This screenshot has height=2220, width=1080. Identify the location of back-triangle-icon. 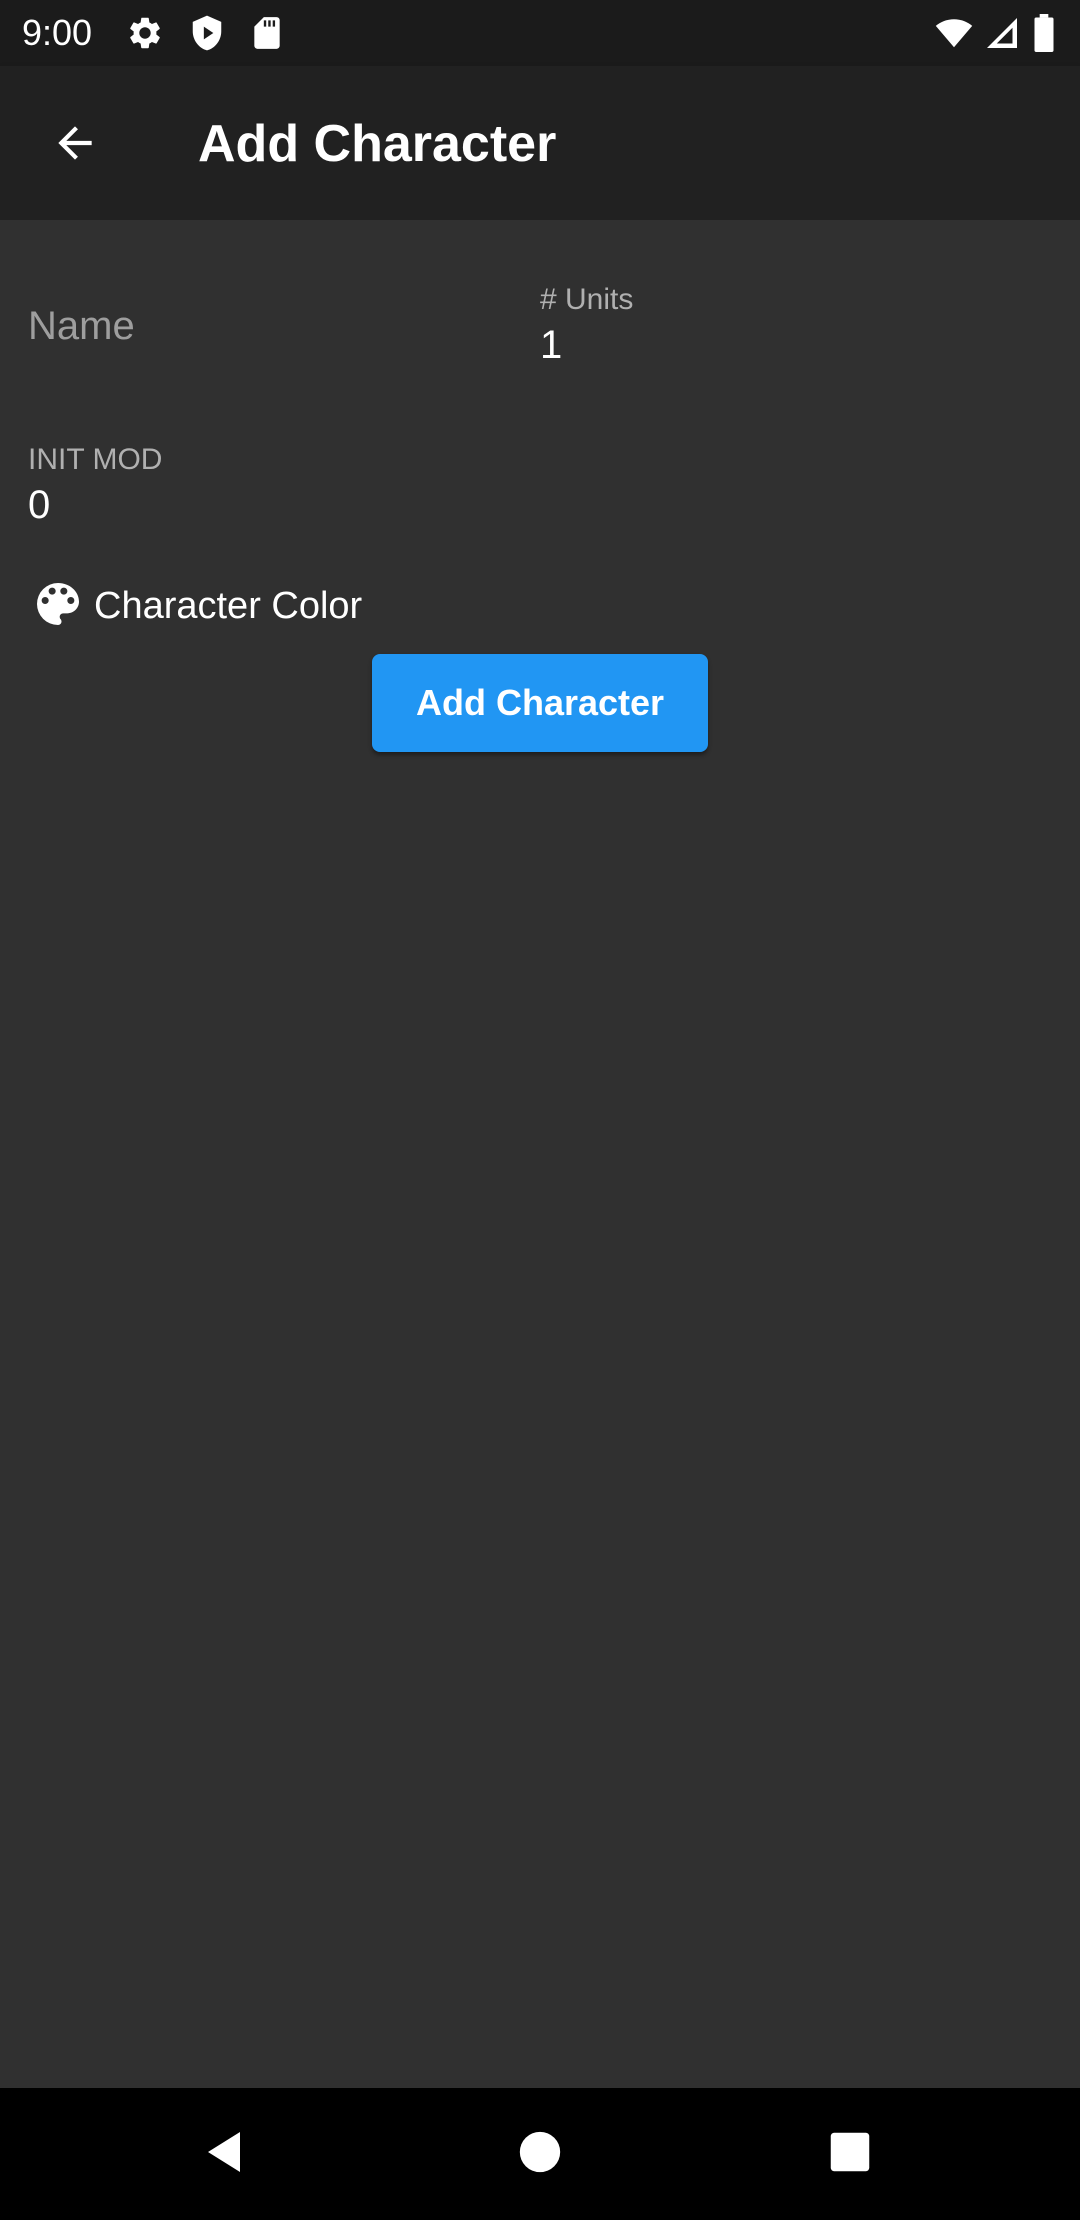
(226, 2154).